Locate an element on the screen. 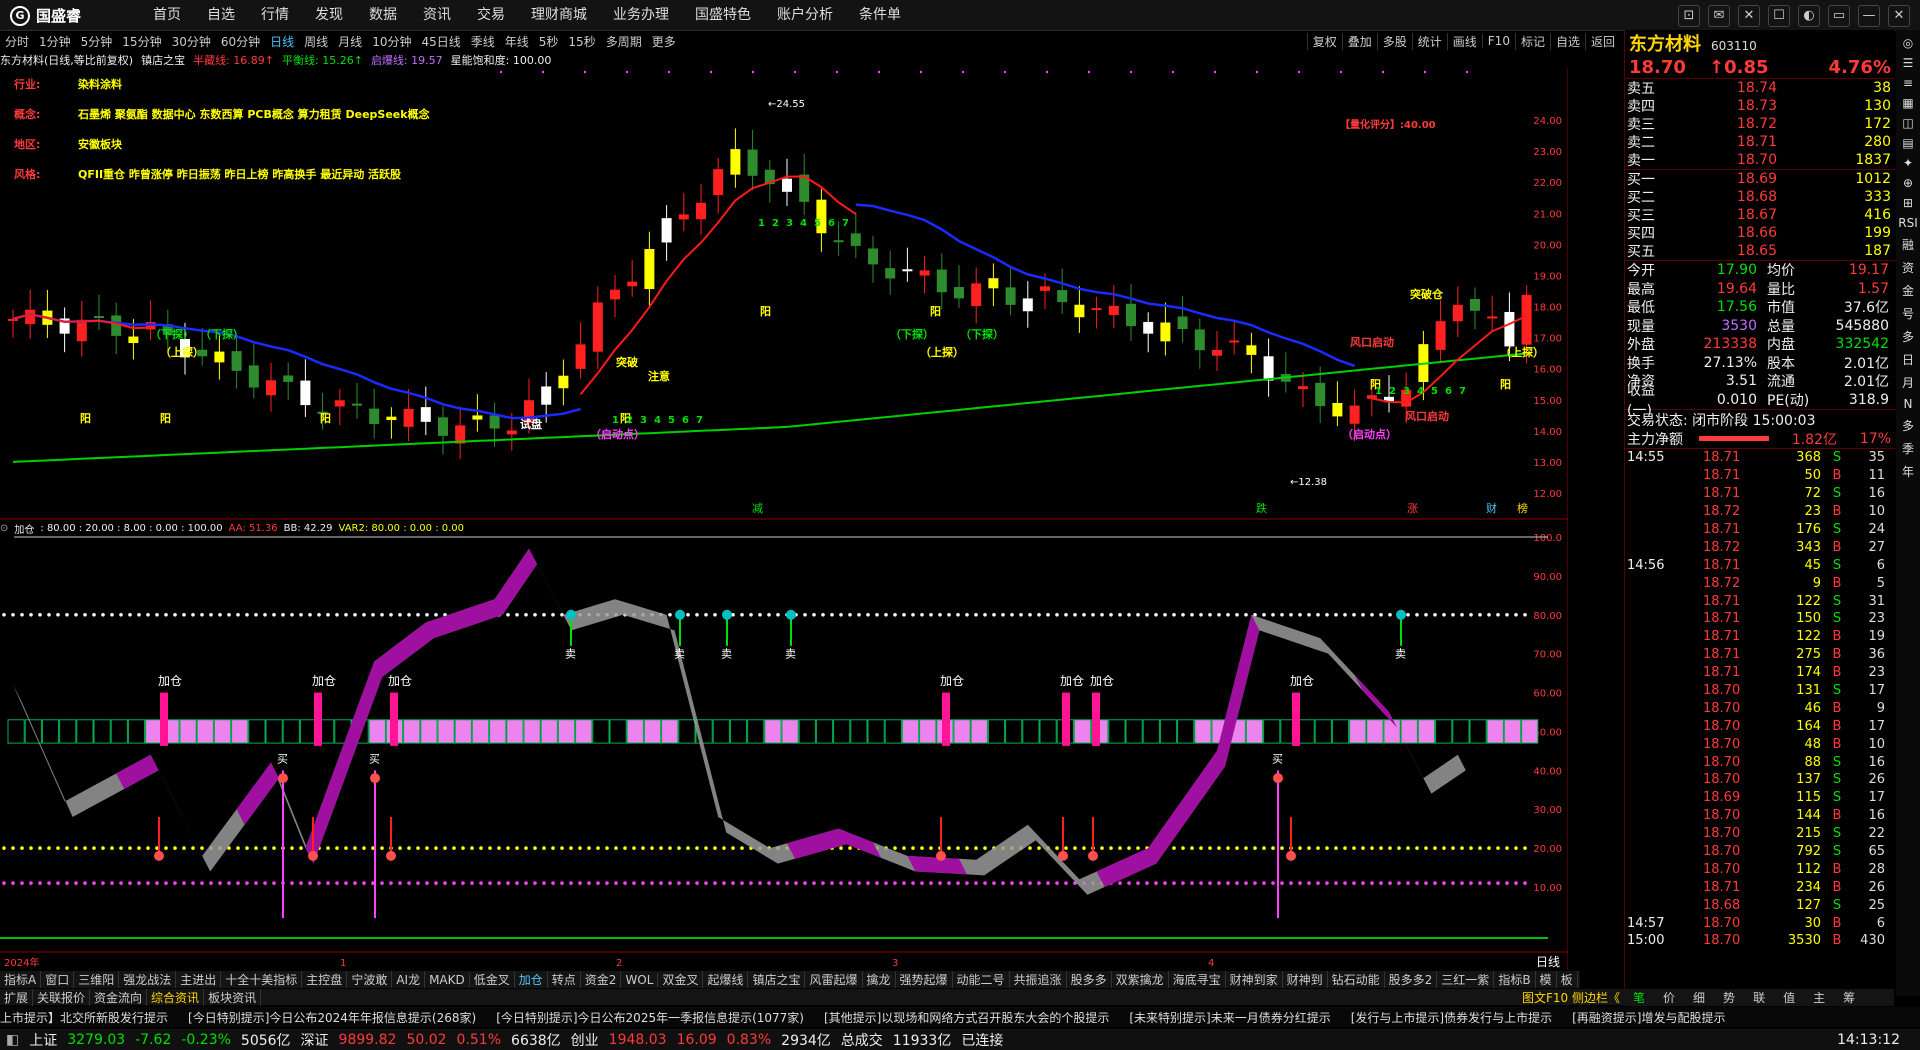  ticker-item: [未来特别提示]未来一月债券分红提示 is located at coordinates (1239, 1017).